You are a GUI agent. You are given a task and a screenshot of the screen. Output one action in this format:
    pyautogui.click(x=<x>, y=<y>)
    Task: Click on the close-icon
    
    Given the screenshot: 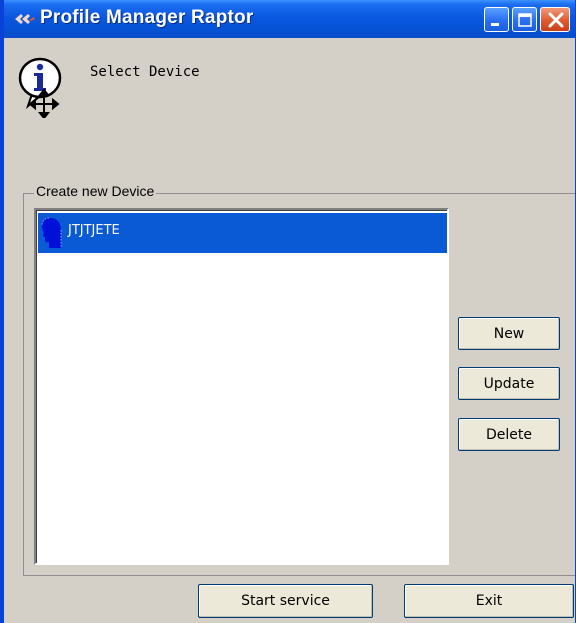 What is the action you would take?
    pyautogui.click(x=556, y=20)
    